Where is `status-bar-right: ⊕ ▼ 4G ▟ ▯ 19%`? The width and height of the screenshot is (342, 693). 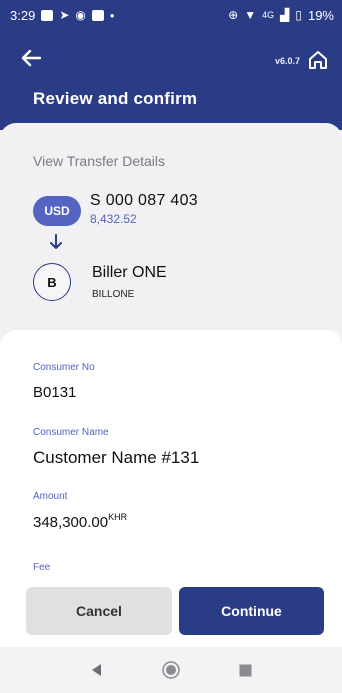
status-bar-right: ⊕ ▼ 4G ▟ ▯ 19% is located at coordinates (281, 15).